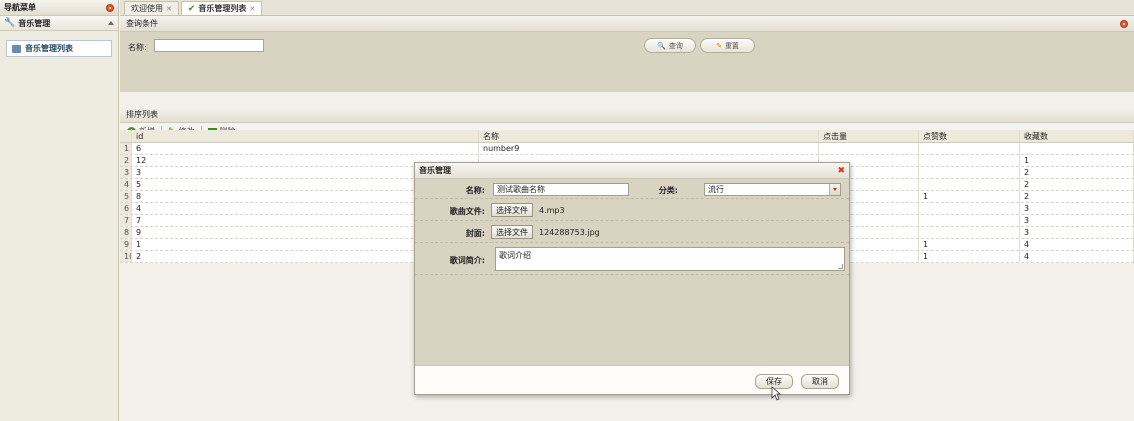 This screenshot has width=1134, height=421. What do you see at coordinates (49, 48) in the screenshot?
I see `sidebar-item-label: 音乐管理列表` at bounding box center [49, 48].